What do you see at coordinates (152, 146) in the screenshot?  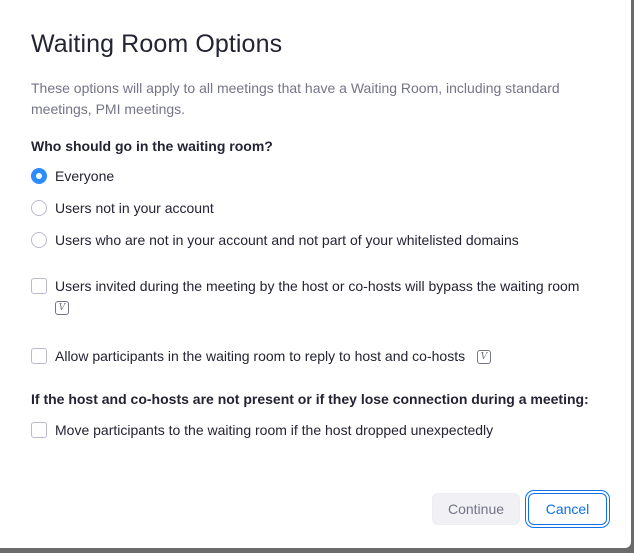 I see `who-section-heading: Who should go in the waiting room?` at bounding box center [152, 146].